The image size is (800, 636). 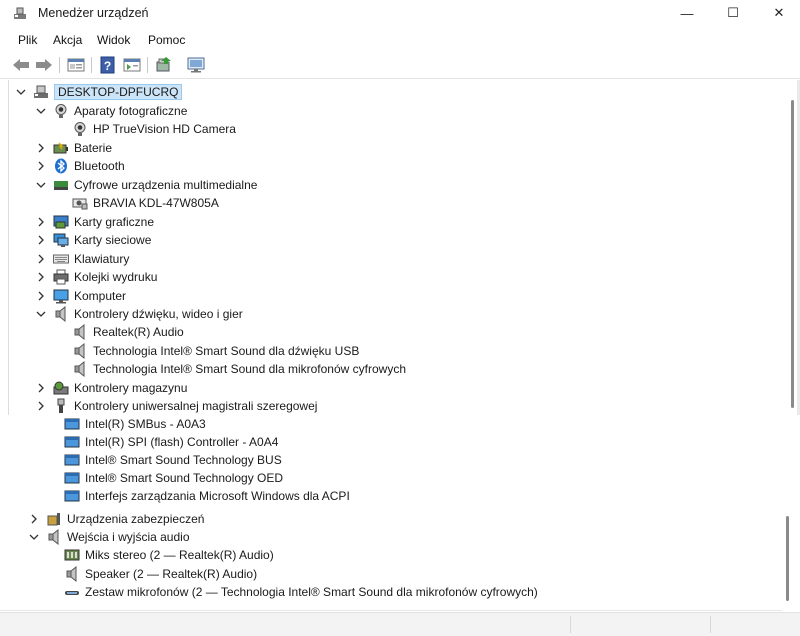 What do you see at coordinates (400, 65) in the screenshot?
I see `toolbar: ?` at bounding box center [400, 65].